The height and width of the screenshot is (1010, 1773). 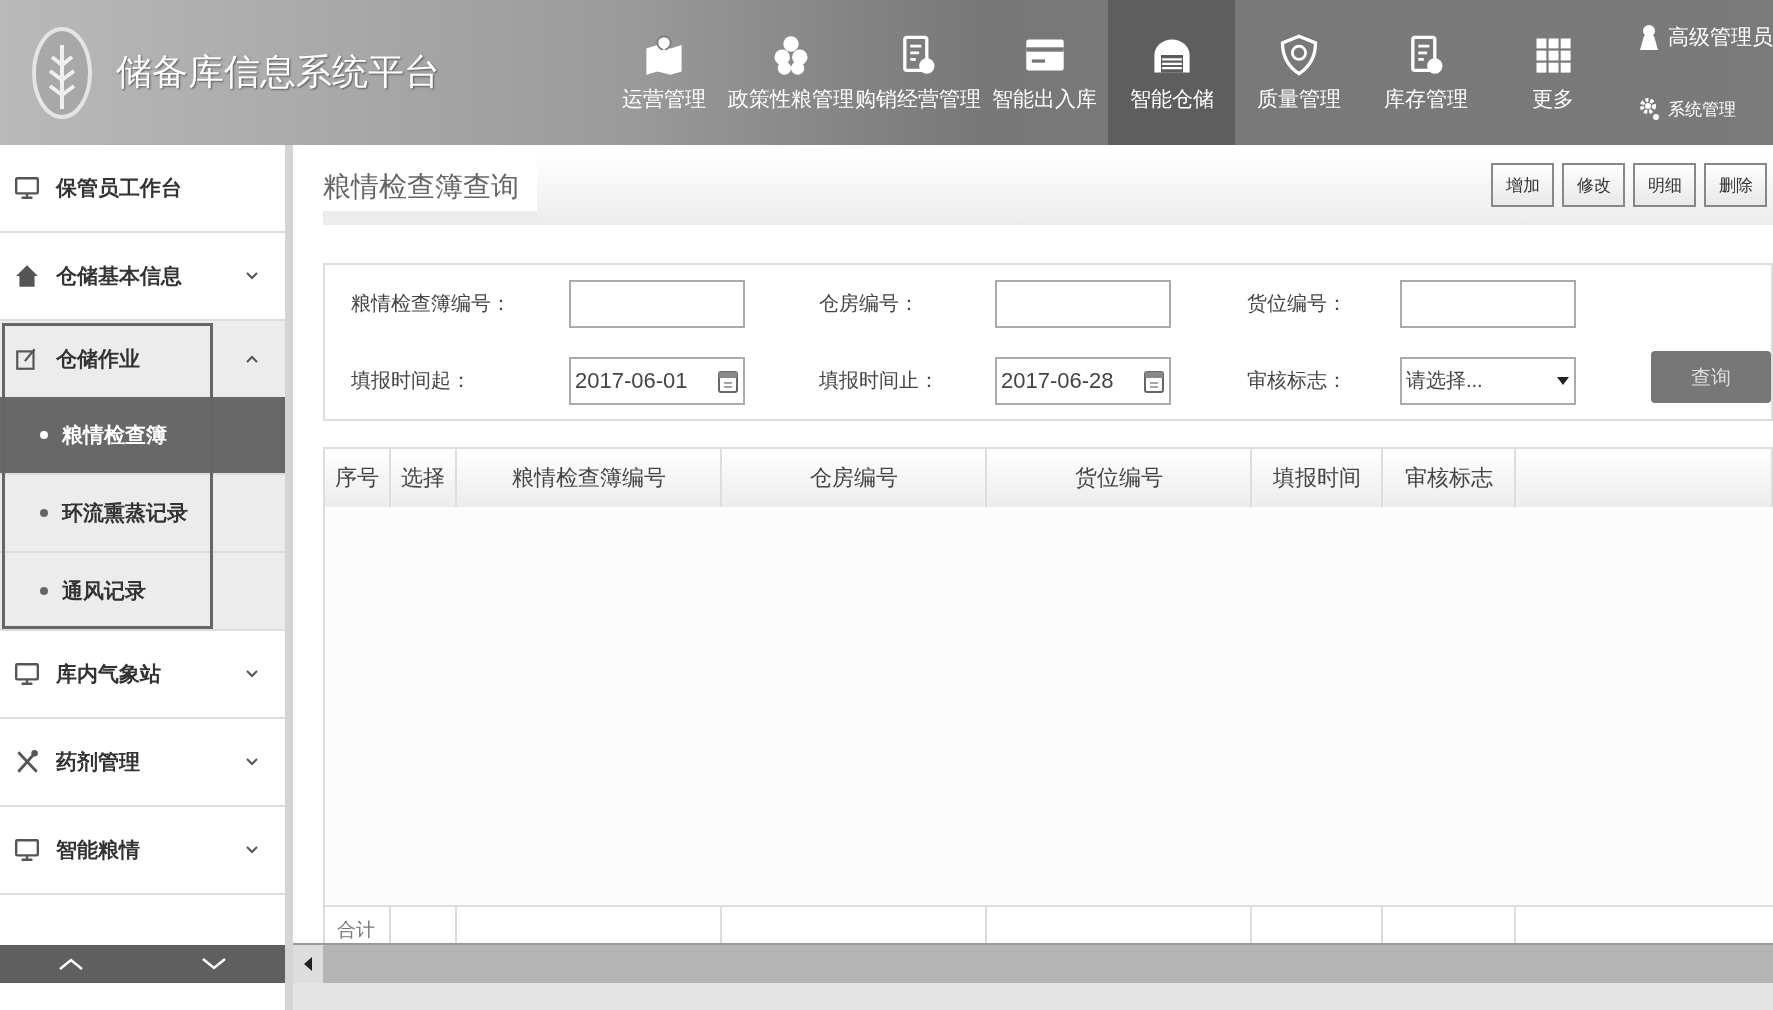 I want to click on field-label: 填报时间止：, so click(x=879, y=380).